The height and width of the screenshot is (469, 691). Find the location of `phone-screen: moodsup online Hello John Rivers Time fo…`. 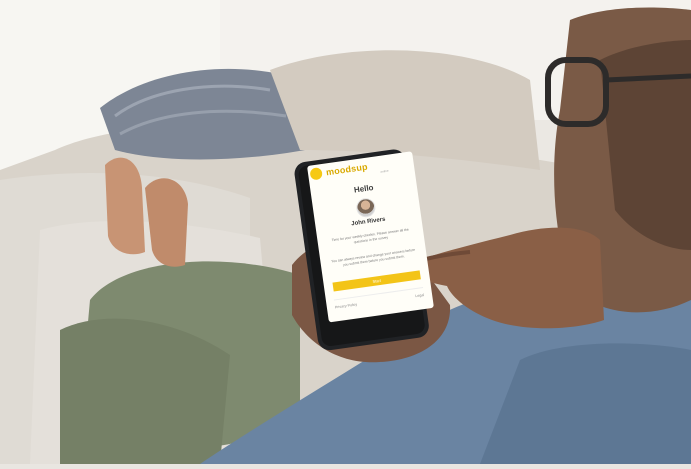

phone-screen: moodsup online Hello John Rivers Time fo… is located at coordinates (370, 237).